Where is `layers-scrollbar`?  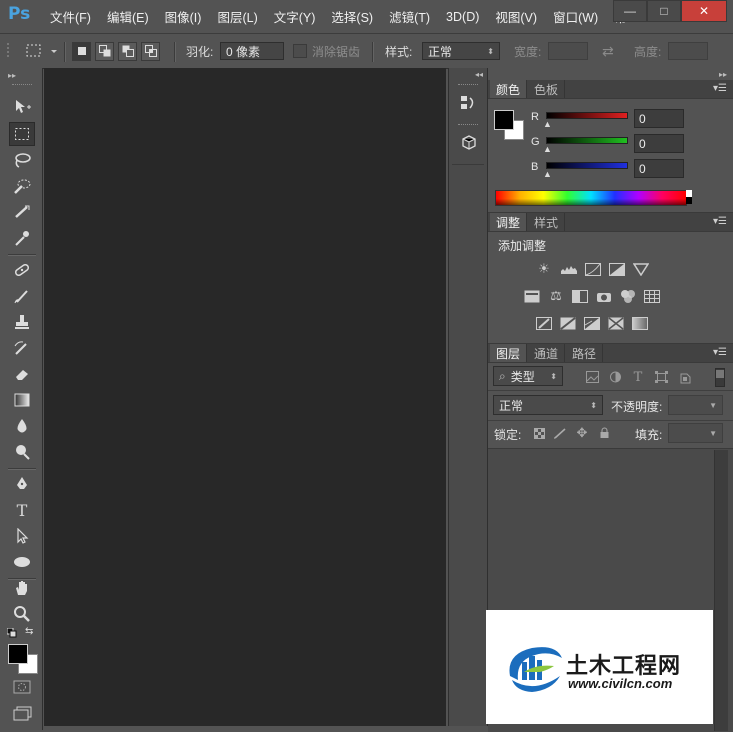 layers-scrollbar is located at coordinates (721, 590).